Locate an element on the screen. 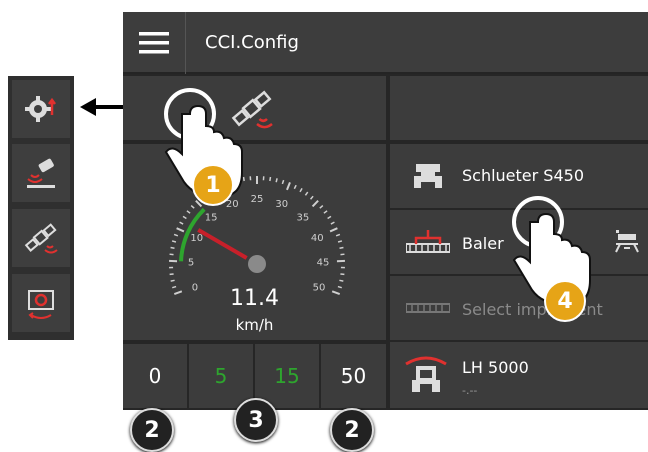 Image resolution: width=648 pixels, height=452 pixels. implement-label: LH 5000 is located at coordinates (495, 367).